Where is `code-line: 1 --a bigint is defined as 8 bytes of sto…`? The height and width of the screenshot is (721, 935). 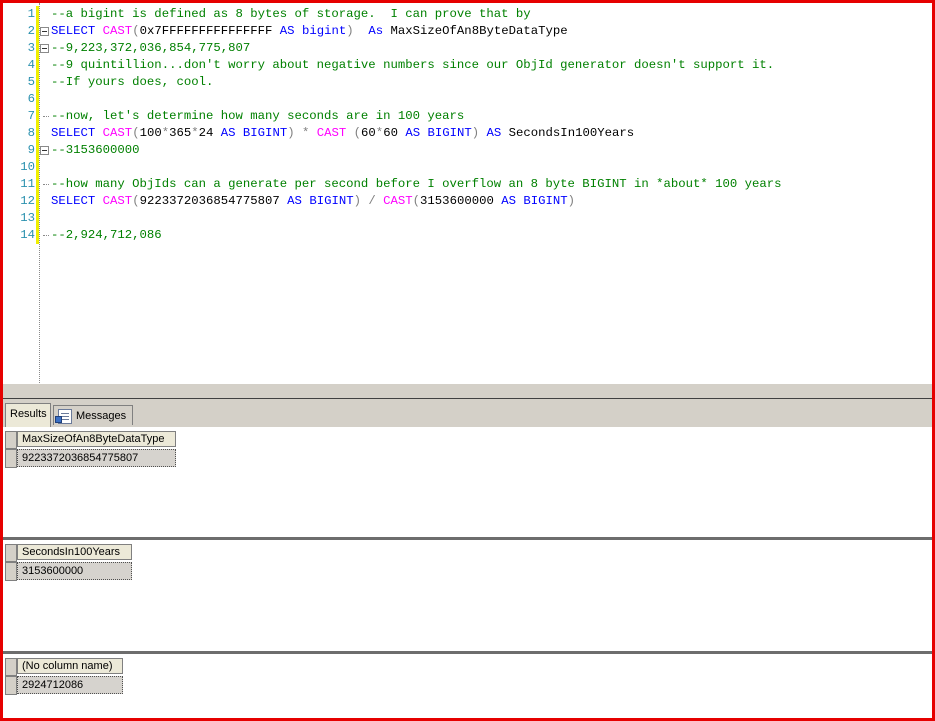 code-line: 1 --a bigint is defined as 8 bytes of sto… is located at coordinates (467, 14).